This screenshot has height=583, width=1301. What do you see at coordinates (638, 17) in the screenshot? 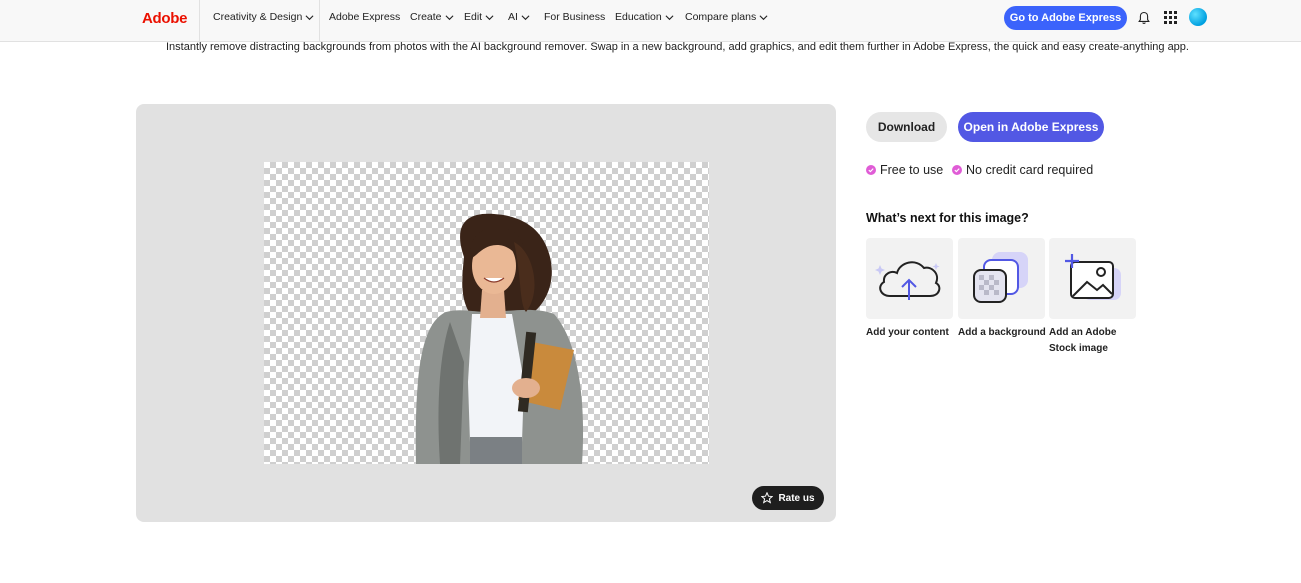
I see `nav-item-label: Education` at bounding box center [638, 17].